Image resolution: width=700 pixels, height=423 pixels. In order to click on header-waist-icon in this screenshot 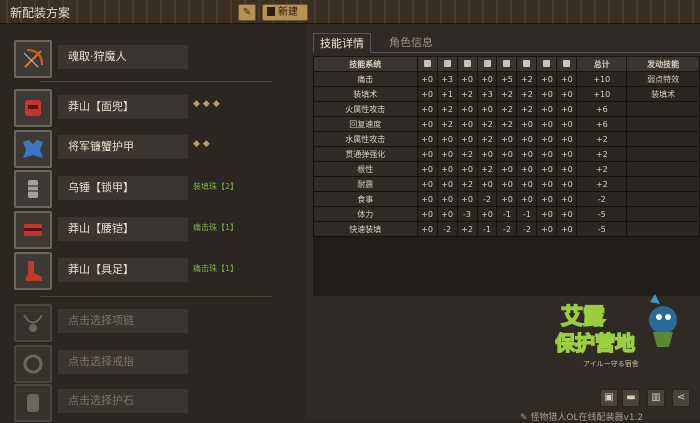, I will do `click(507, 64)`.